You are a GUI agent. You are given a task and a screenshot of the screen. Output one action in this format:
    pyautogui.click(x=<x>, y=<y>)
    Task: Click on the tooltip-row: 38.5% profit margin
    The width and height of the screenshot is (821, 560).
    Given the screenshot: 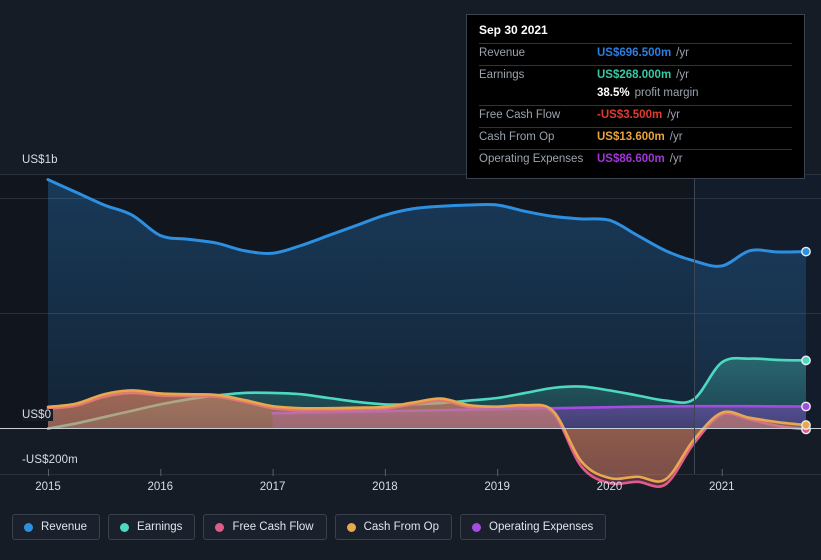 What is the action you would take?
    pyautogui.click(x=635, y=96)
    